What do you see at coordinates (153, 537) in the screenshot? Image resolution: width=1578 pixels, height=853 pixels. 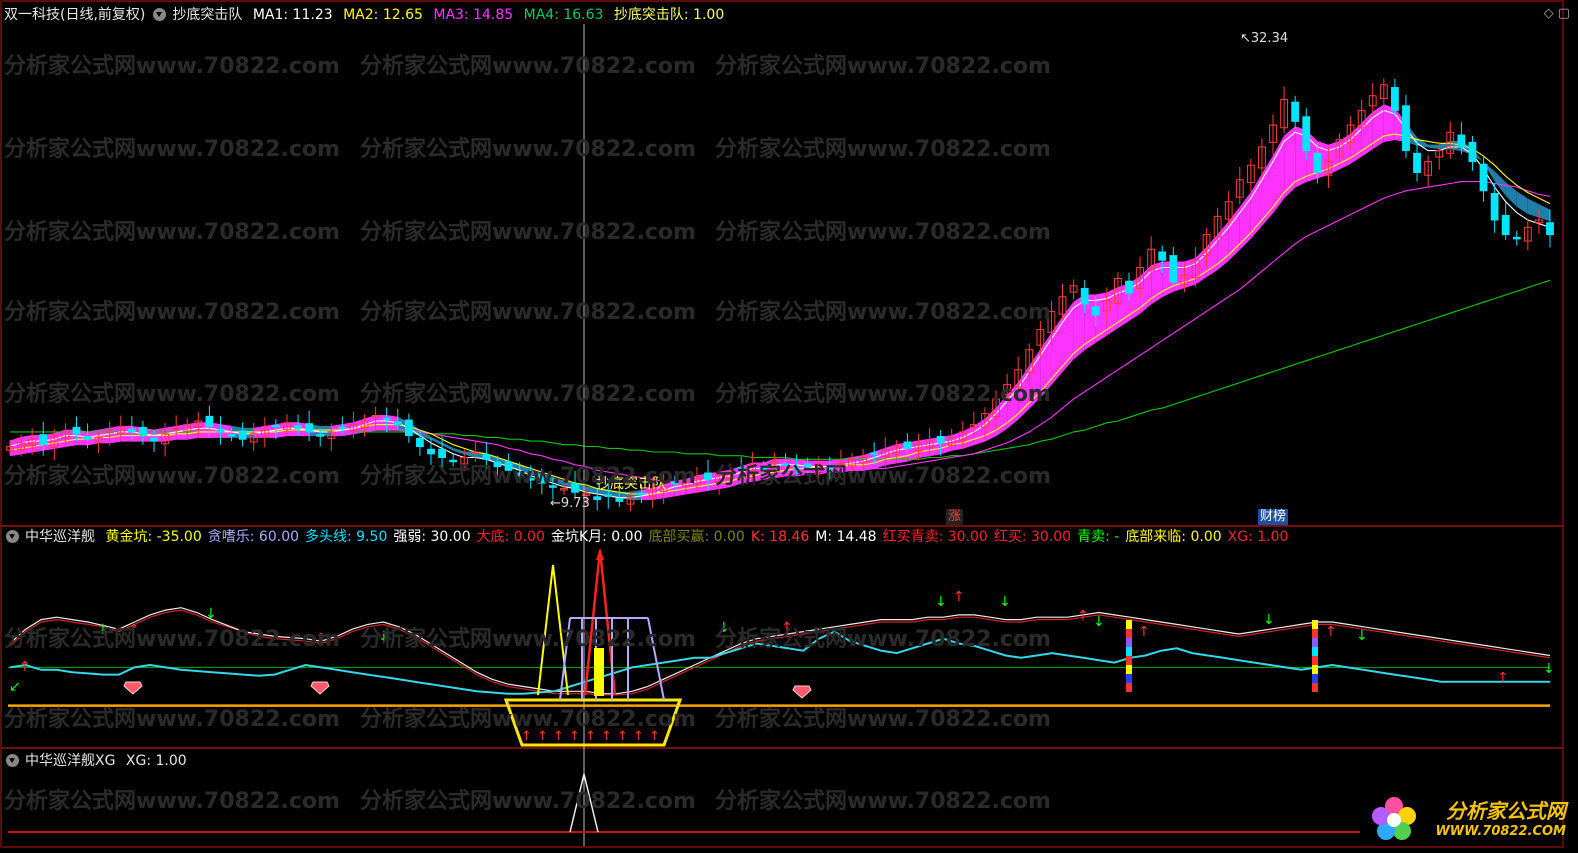 I see `panel2-item: 黄金坑: -35.00` at bounding box center [153, 537].